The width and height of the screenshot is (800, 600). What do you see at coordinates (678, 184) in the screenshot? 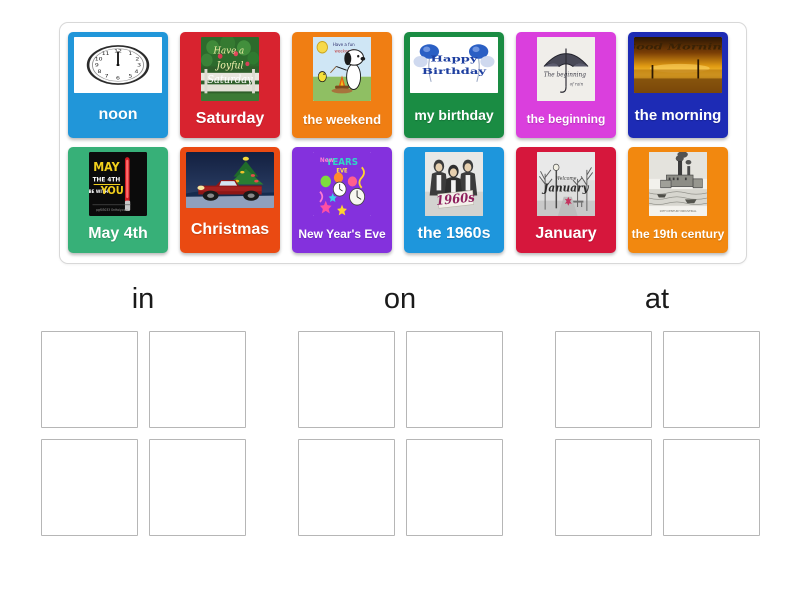
I see `19th-century-engraving-image` at bounding box center [678, 184].